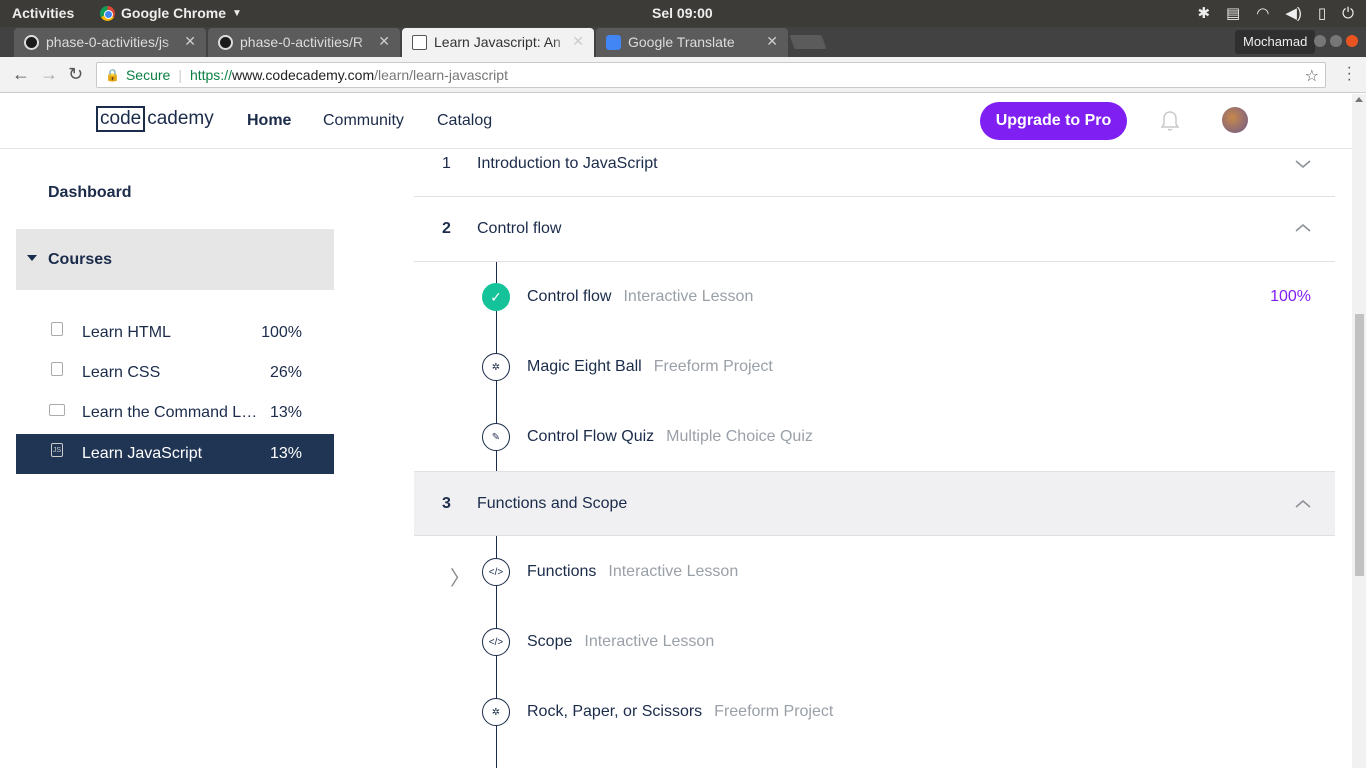 This screenshot has width=1366, height=768. Describe the element at coordinates (57, 450) in the screenshot. I see `js-course-icon: JS` at that location.